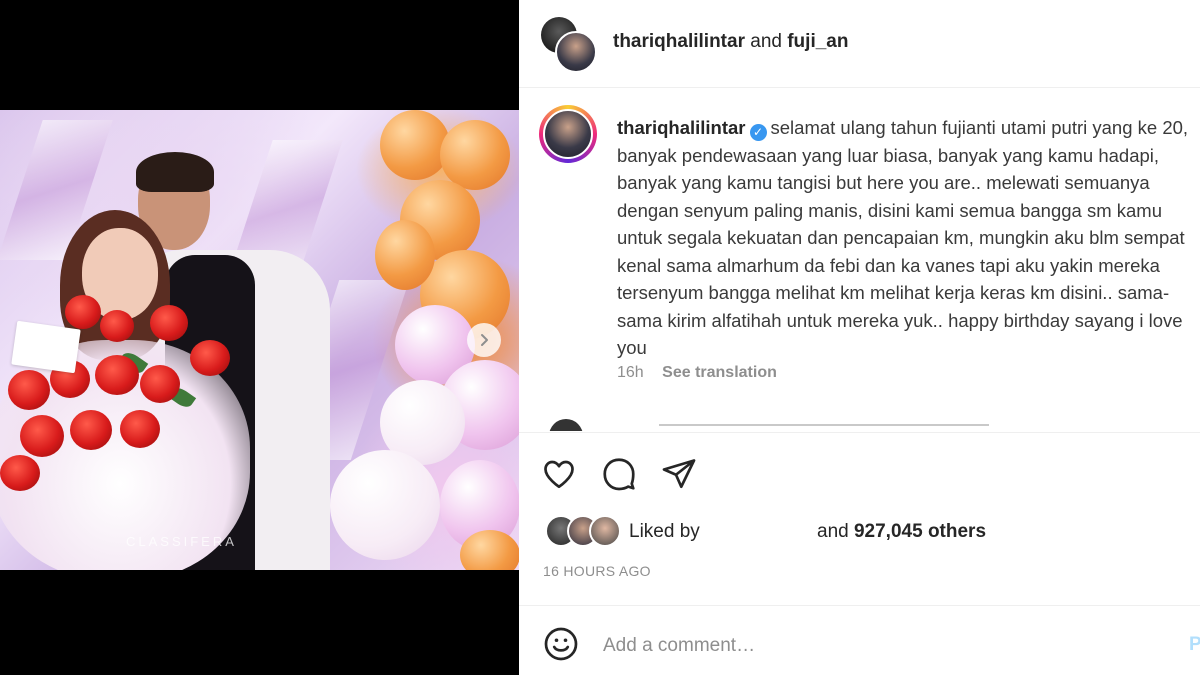 This screenshot has width=1200, height=676. What do you see at coordinates (559, 474) in the screenshot?
I see `heart-icon` at bounding box center [559, 474].